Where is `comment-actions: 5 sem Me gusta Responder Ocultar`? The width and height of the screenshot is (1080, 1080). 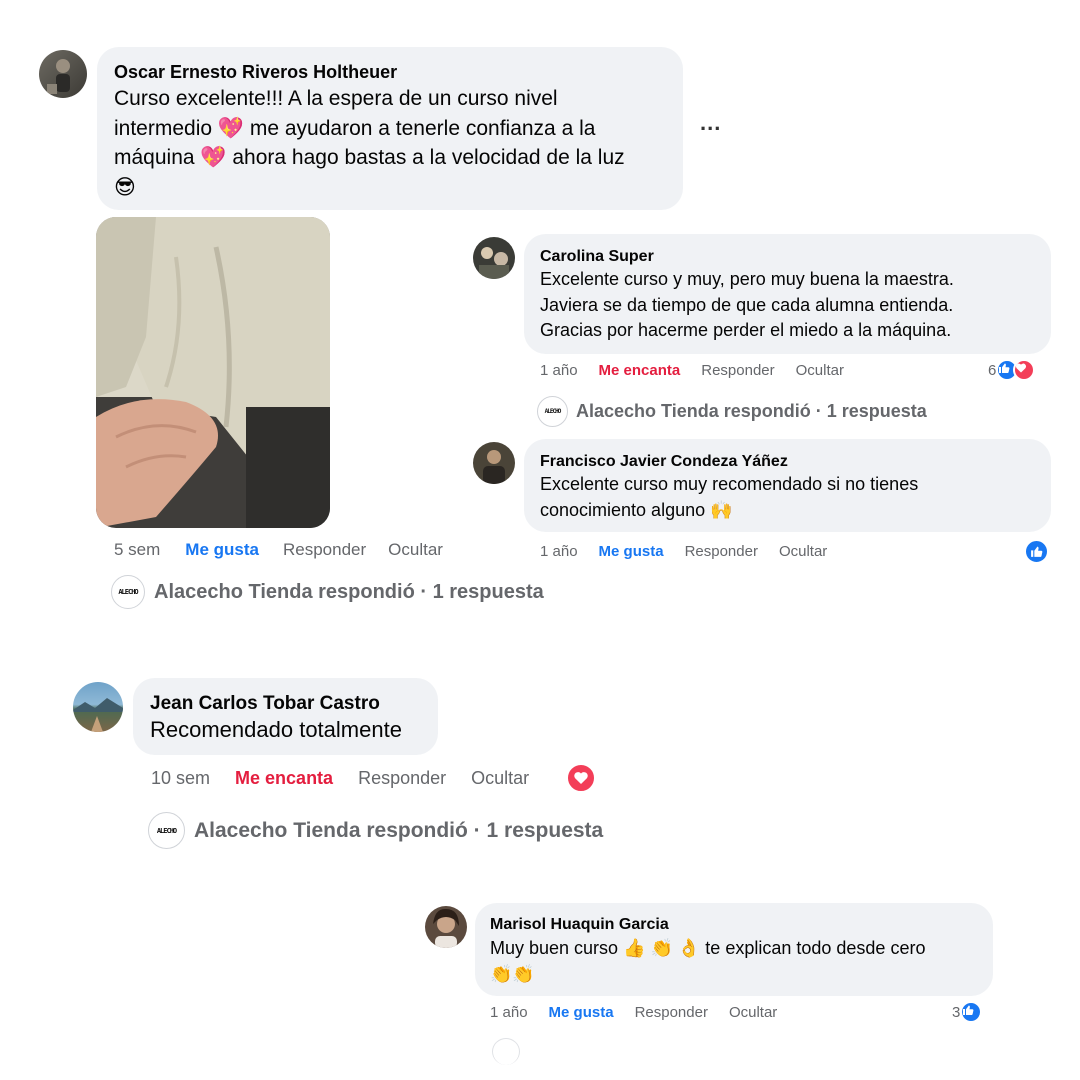
comment-actions: 5 sem Me gusta Responder Ocultar is located at coordinates (278, 550).